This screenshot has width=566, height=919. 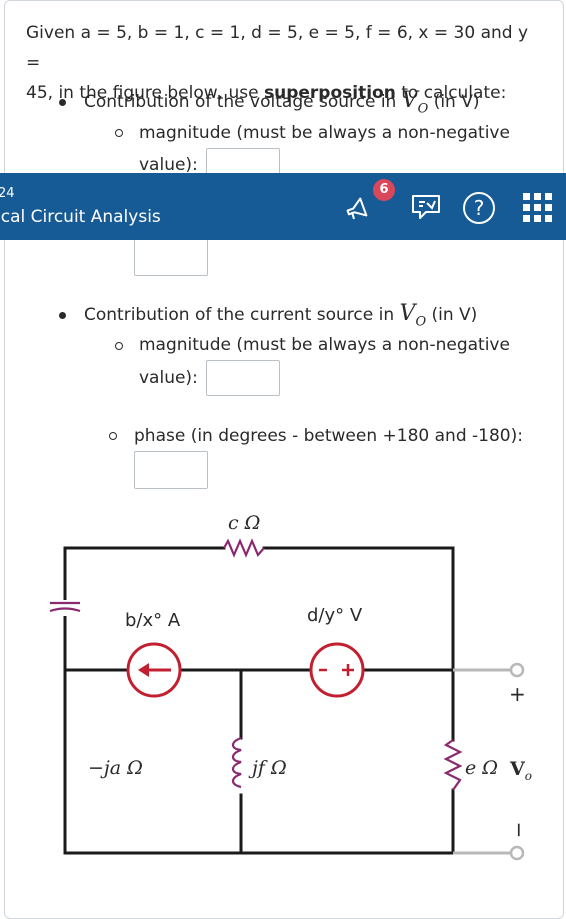 What do you see at coordinates (243, 102) in the screenshot?
I see `voltage-label-prefix: Contribution of the voltage source in` at bounding box center [243, 102].